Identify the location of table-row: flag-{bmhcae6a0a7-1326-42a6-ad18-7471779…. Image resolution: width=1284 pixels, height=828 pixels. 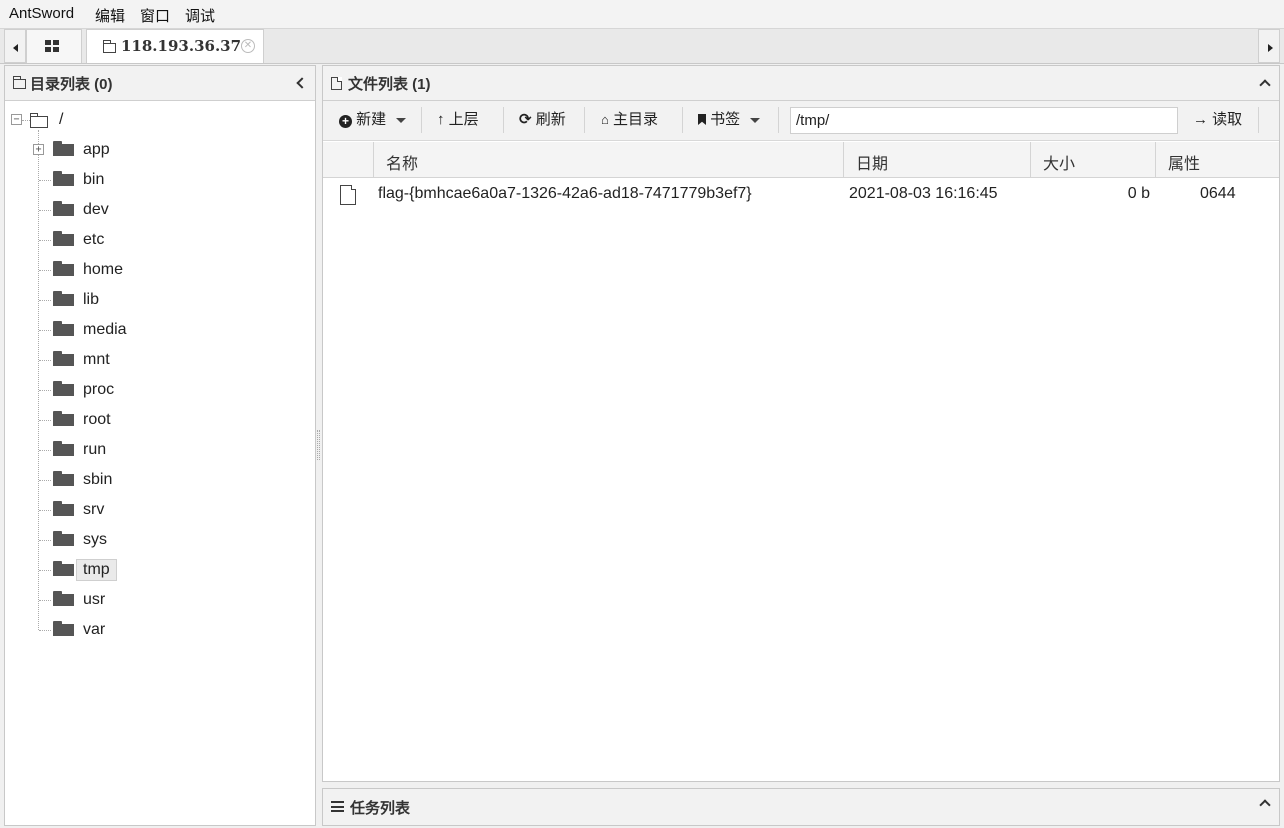
(801, 195).